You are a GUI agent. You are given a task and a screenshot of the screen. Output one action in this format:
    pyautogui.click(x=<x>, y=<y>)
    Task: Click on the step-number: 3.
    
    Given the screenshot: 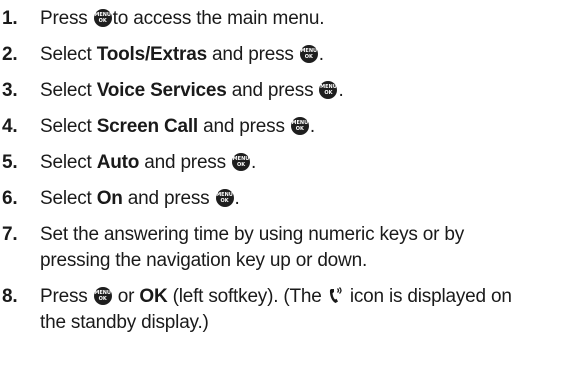 What is the action you would take?
    pyautogui.click(x=10, y=90)
    